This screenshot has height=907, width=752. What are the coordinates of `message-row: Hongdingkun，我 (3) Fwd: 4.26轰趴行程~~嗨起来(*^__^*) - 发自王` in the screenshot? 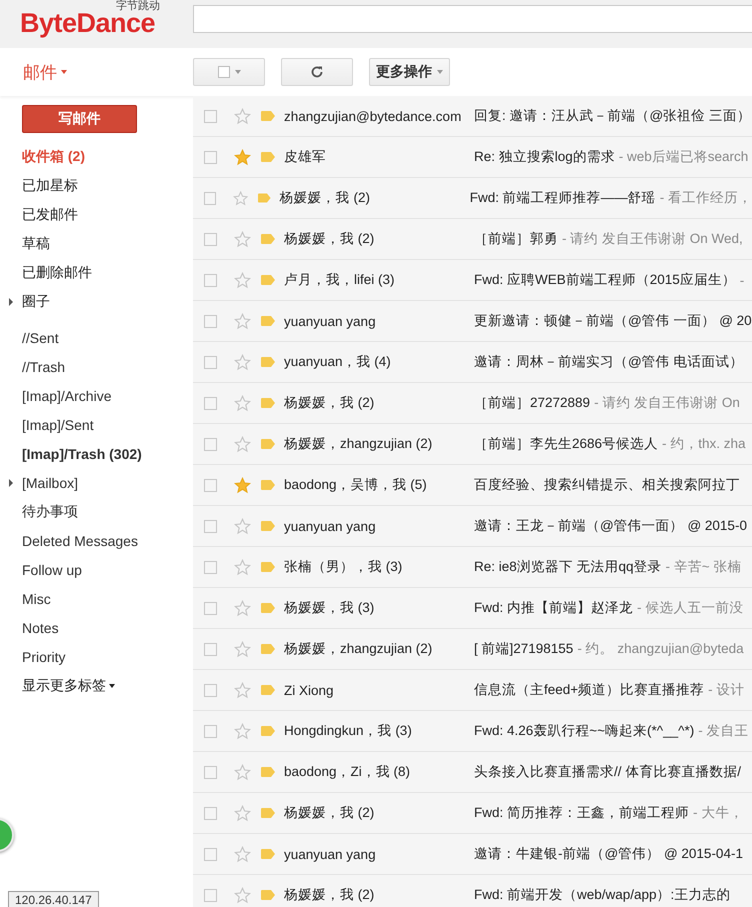 It's located at (472, 731).